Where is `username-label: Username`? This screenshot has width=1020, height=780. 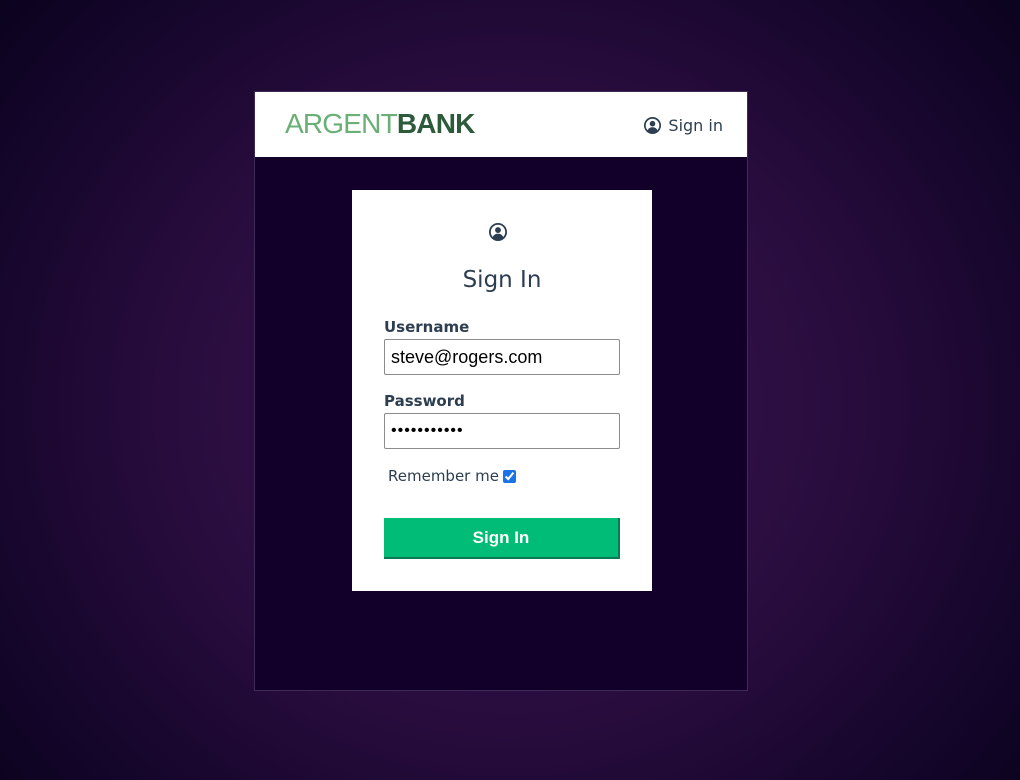 username-label: Username is located at coordinates (427, 327).